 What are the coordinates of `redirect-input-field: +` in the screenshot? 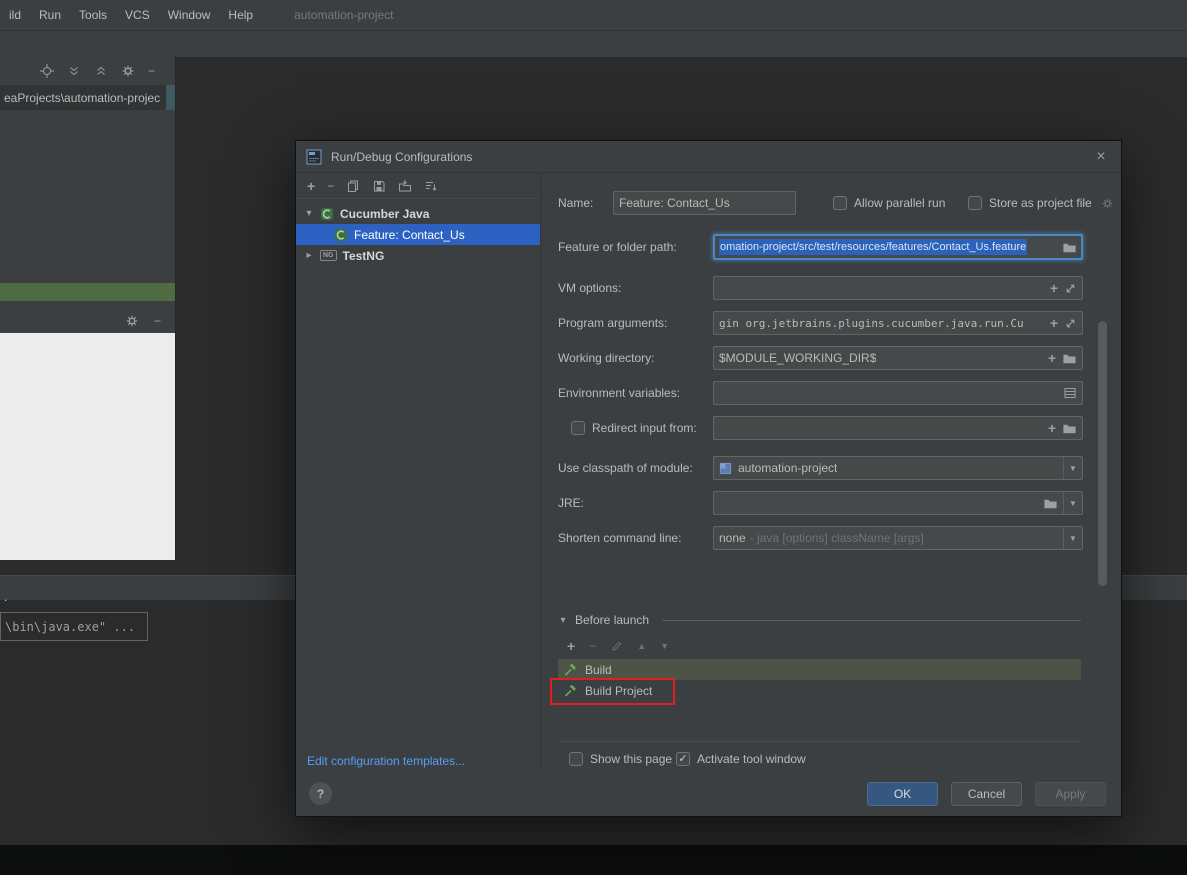 It's located at (898, 428).